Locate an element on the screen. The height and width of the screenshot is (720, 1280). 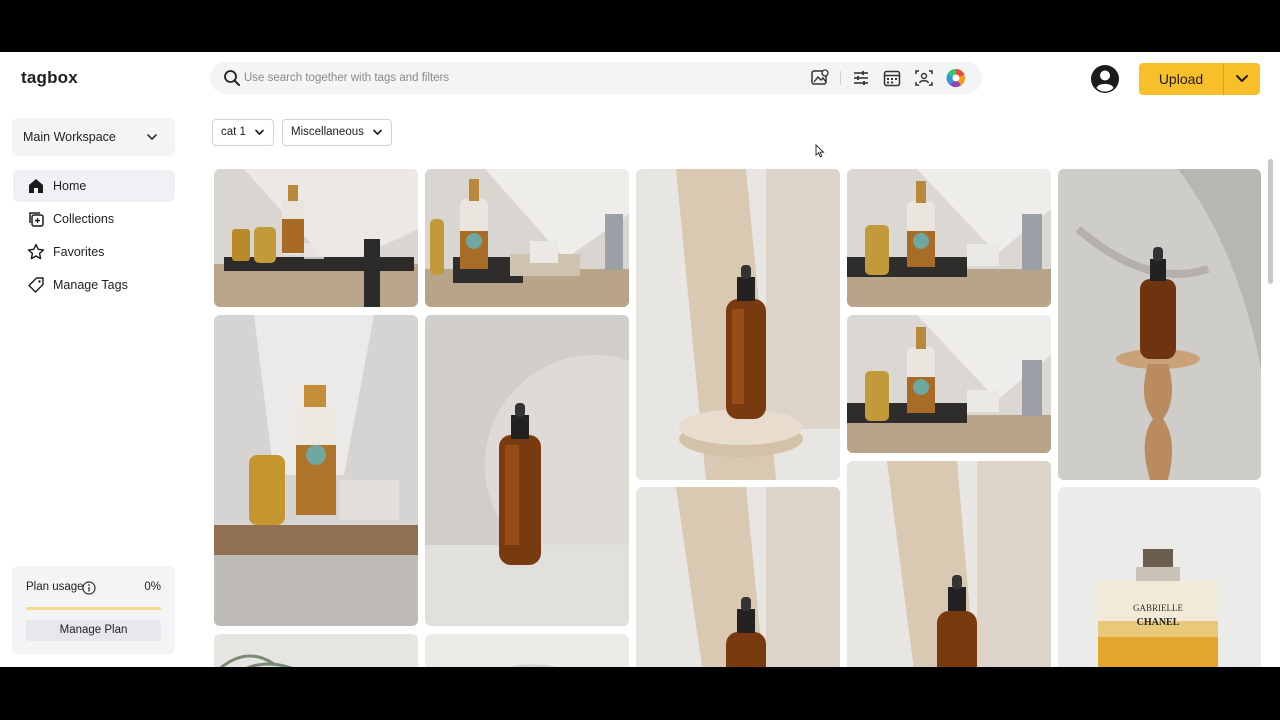
sliders-icon is located at coordinates (861, 78).